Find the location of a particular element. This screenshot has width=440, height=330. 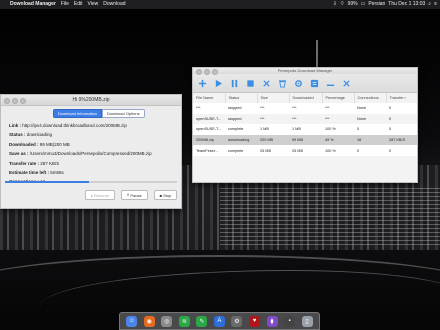

trash-dock-icon: ▯ is located at coordinates (307, 321).